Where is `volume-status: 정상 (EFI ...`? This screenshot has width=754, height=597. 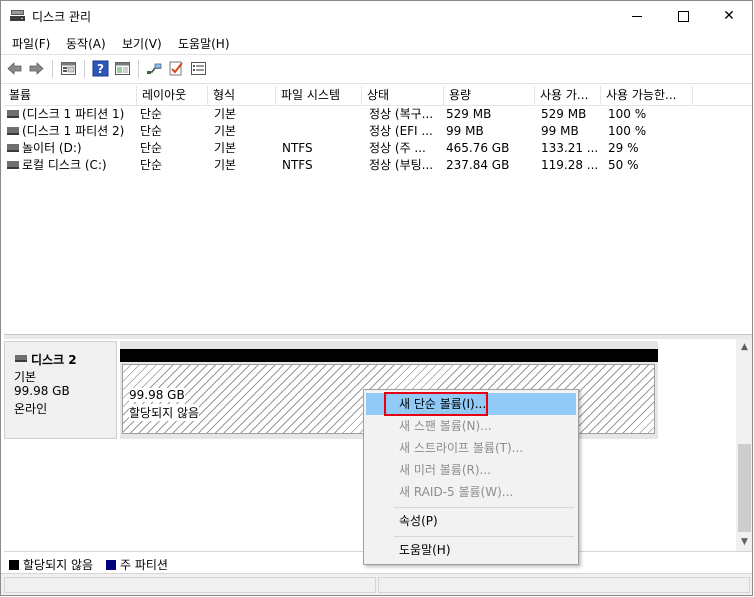 volume-status: 정상 (EFI ... is located at coordinates (401, 131).